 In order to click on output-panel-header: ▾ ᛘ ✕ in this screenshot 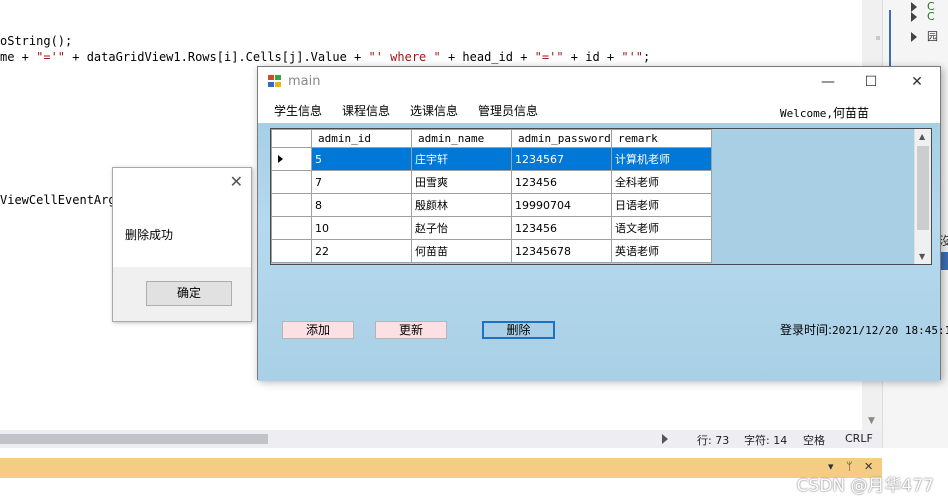, I will do `click(441, 468)`.